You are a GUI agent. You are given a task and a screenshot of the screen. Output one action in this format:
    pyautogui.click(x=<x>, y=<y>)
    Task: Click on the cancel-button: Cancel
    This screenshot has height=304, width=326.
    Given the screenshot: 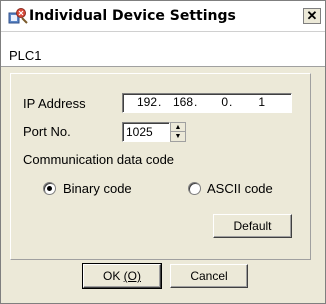 What is the action you would take?
    pyautogui.click(x=209, y=276)
    